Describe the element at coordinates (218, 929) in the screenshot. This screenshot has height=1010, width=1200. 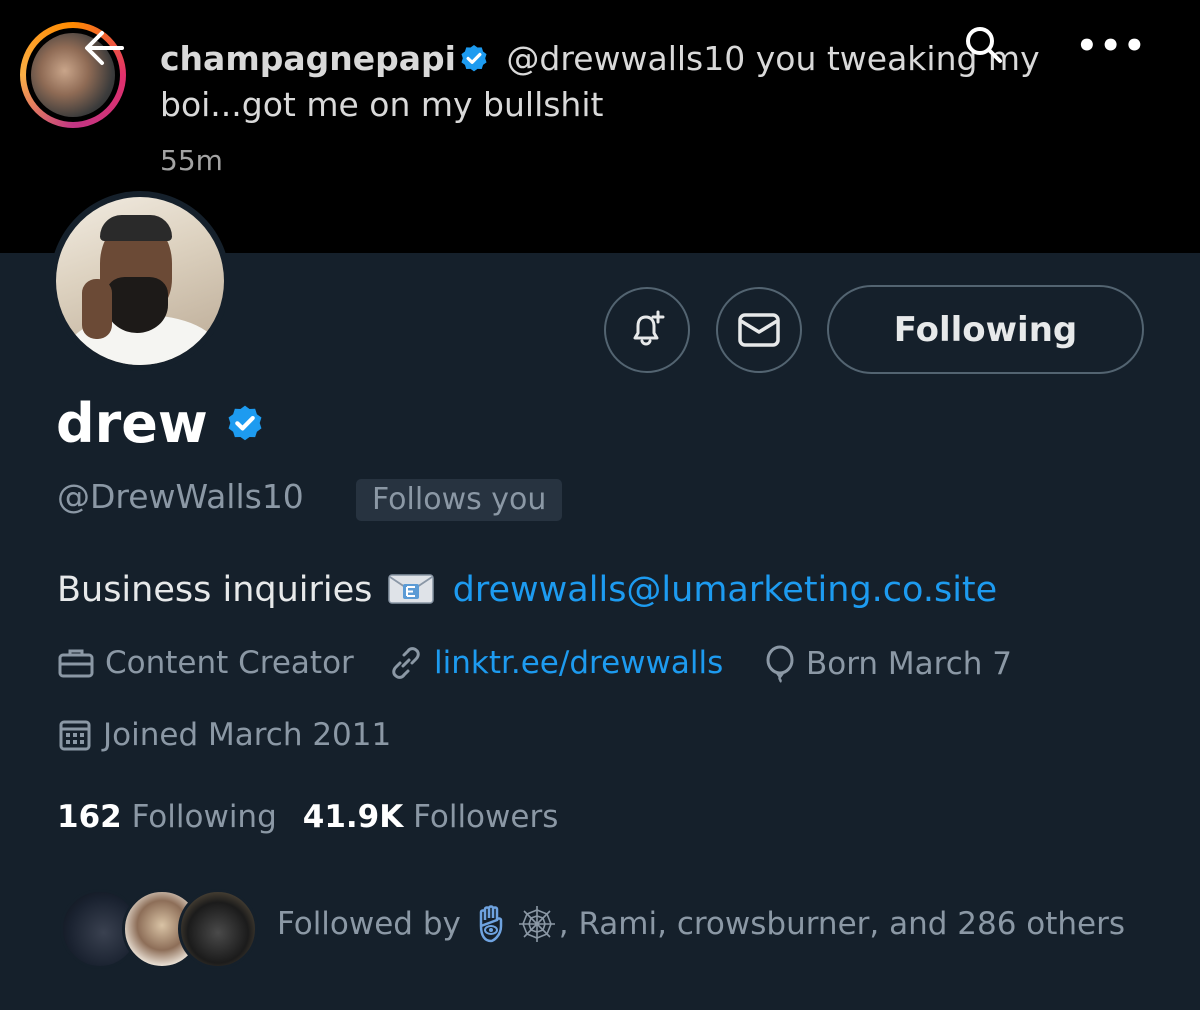
I see `avatar` at that location.